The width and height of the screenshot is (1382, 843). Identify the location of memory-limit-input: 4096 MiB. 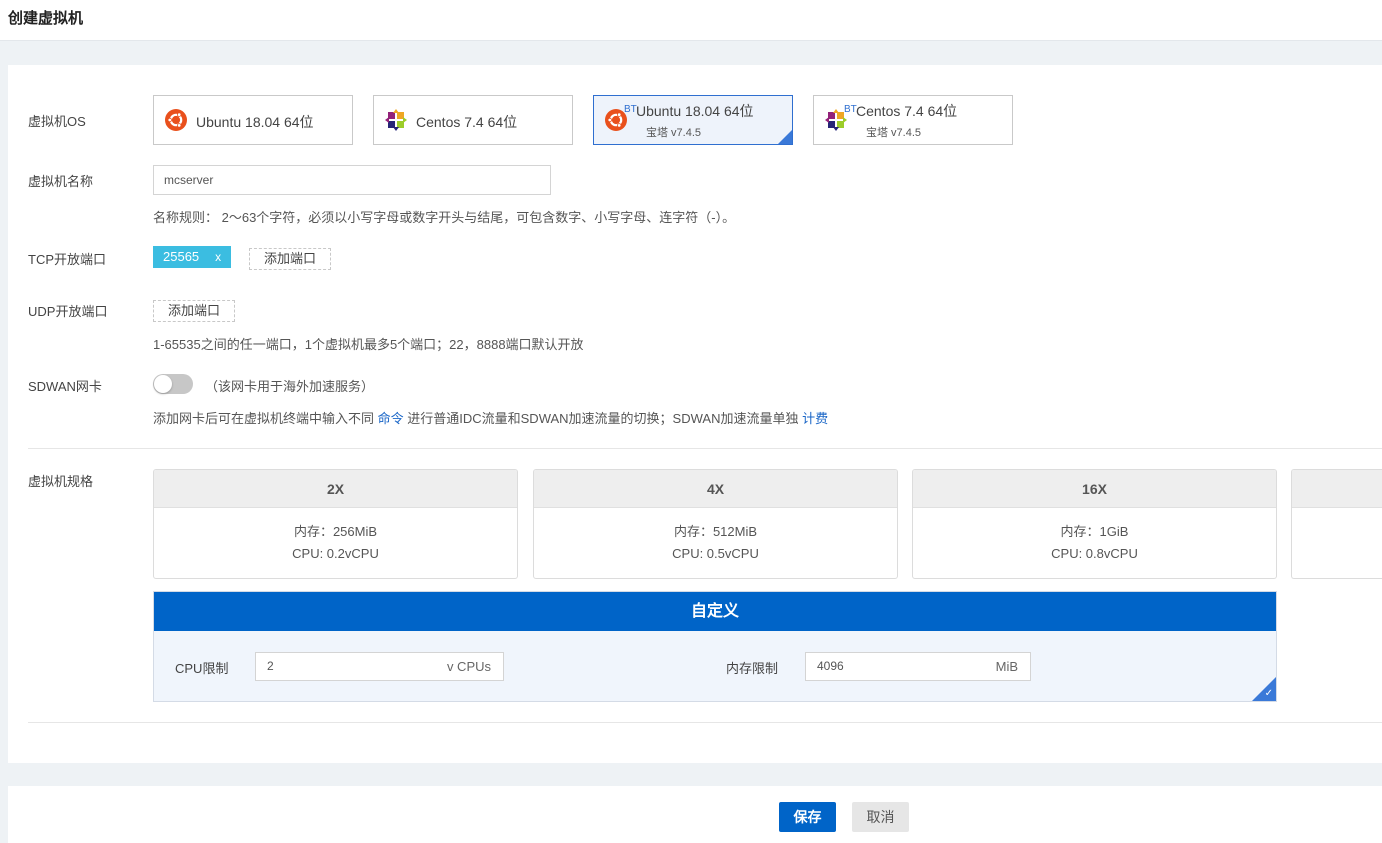
(918, 666).